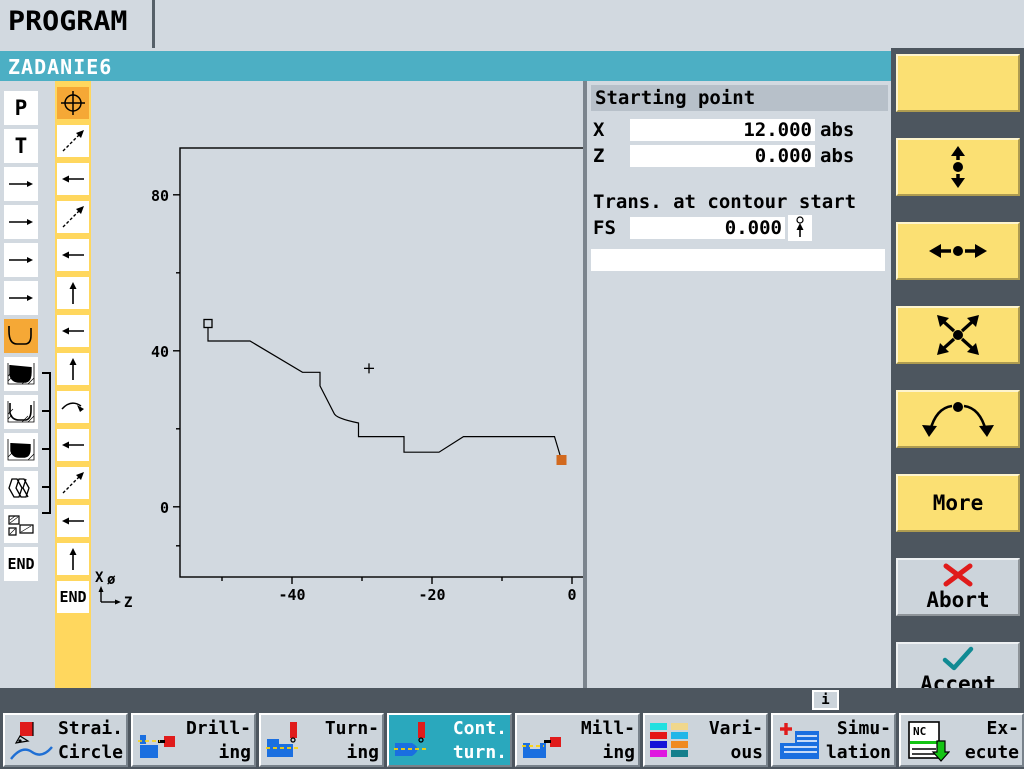 This screenshot has width=1024, height=769. Describe the element at coordinates (431, 595) in the screenshot. I see `svg-text: -20` at that location.